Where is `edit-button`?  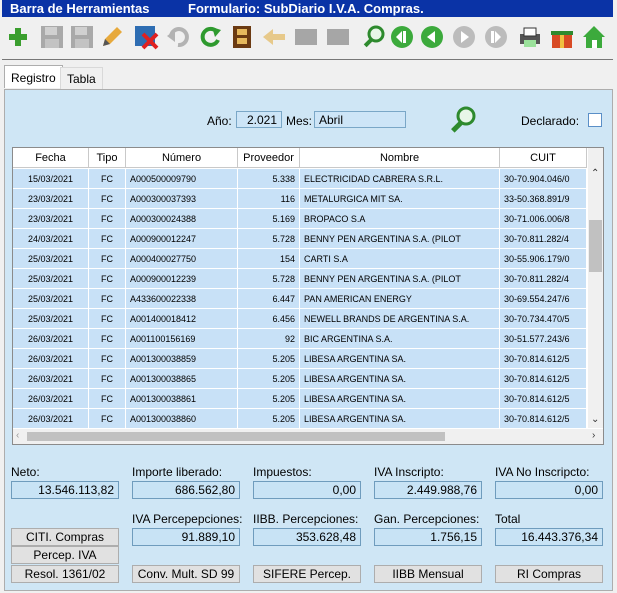 edit-button is located at coordinates (112, 37).